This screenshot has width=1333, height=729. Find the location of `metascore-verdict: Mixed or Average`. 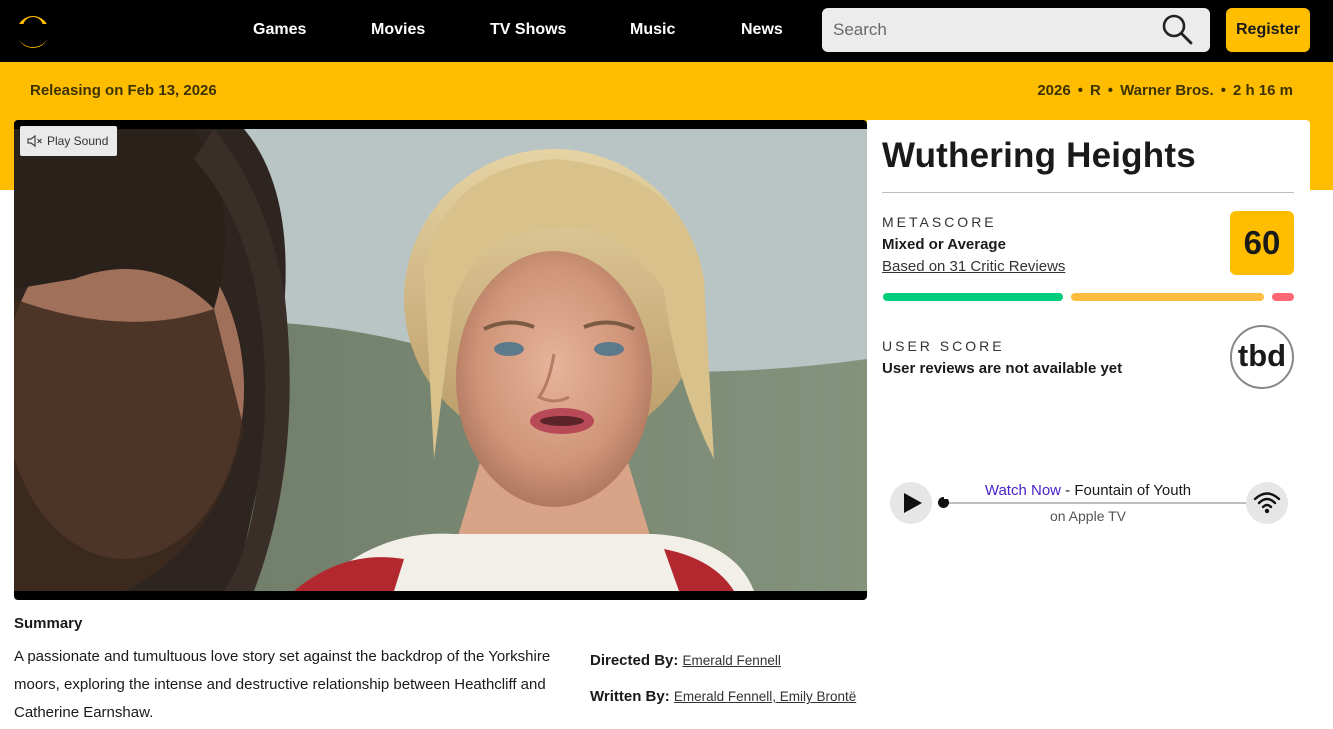

metascore-verdict: Mixed or Average is located at coordinates (944, 244).